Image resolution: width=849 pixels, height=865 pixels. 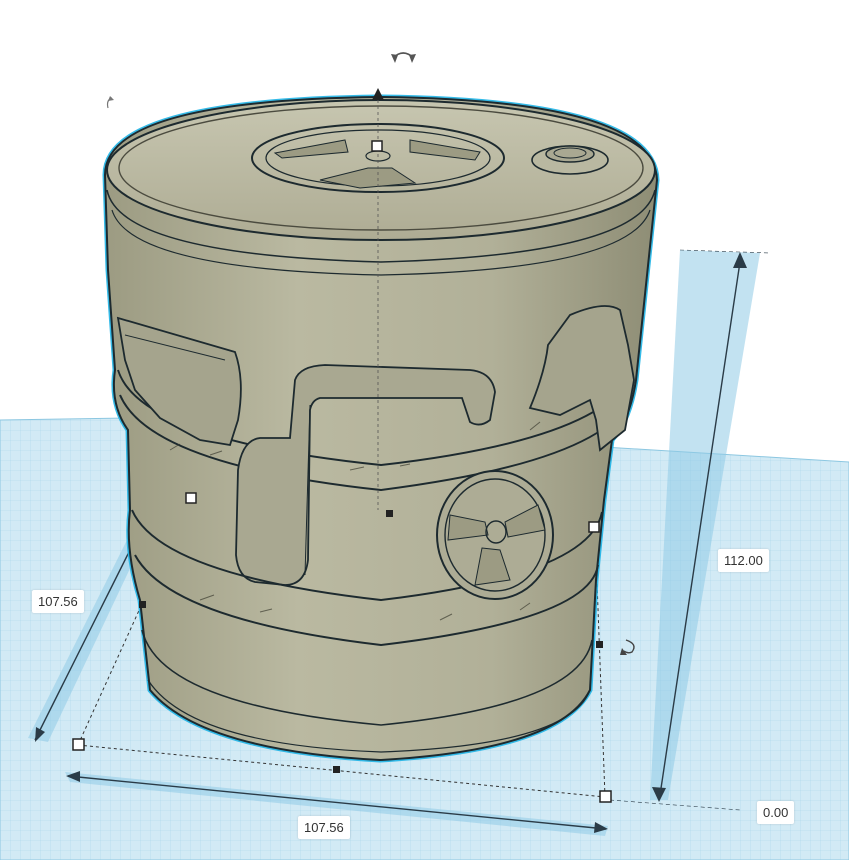 I want to click on lift-handle-icon, so click(x=378, y=94).